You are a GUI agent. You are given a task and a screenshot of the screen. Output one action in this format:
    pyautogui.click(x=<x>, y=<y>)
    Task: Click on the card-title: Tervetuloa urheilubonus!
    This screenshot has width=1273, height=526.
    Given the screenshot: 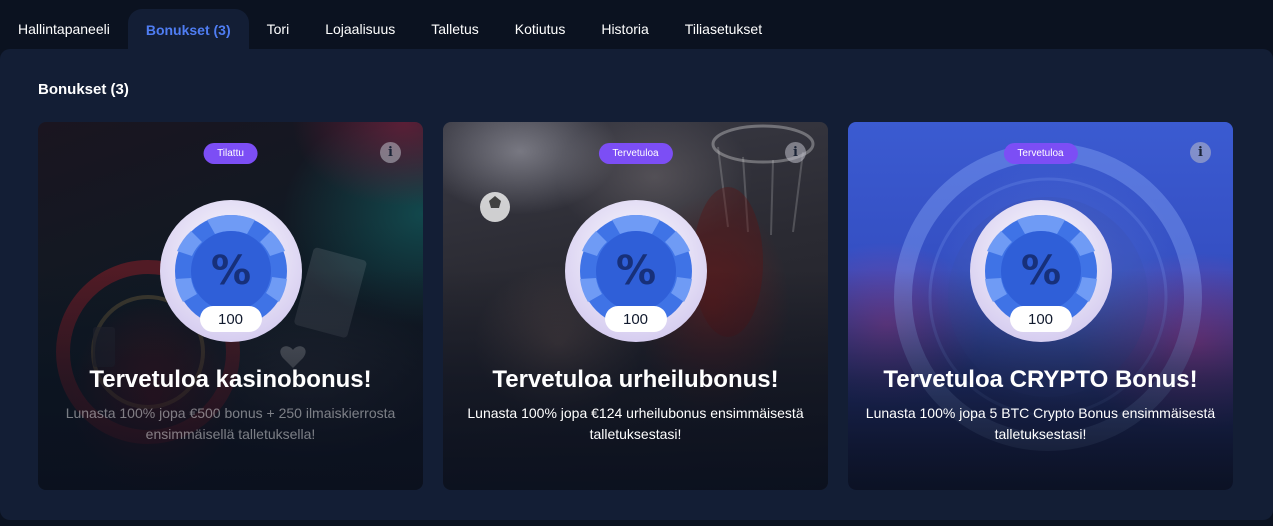 What is the action you would take?
    pyautogui.click(x=635, y=379)
    